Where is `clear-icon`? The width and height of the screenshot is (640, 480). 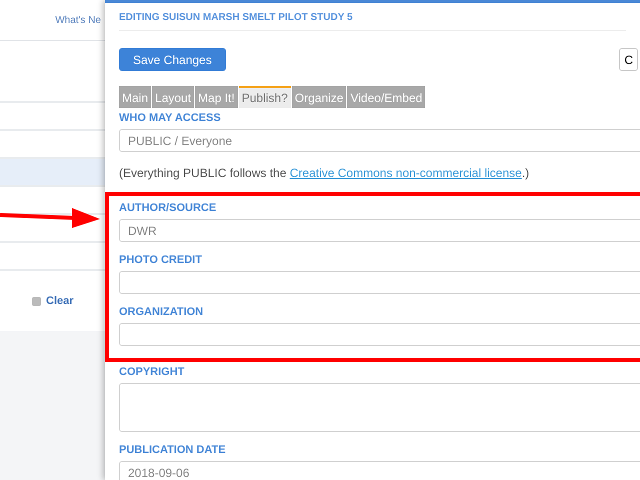 clear-icon is located at coordinates (36, 301).